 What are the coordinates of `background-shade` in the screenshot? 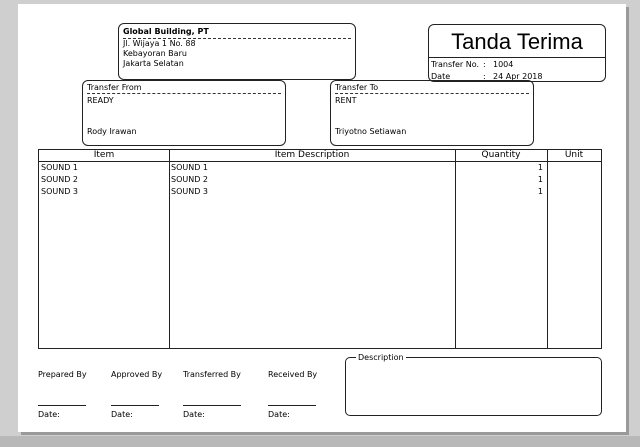 It's located at (320, 441).